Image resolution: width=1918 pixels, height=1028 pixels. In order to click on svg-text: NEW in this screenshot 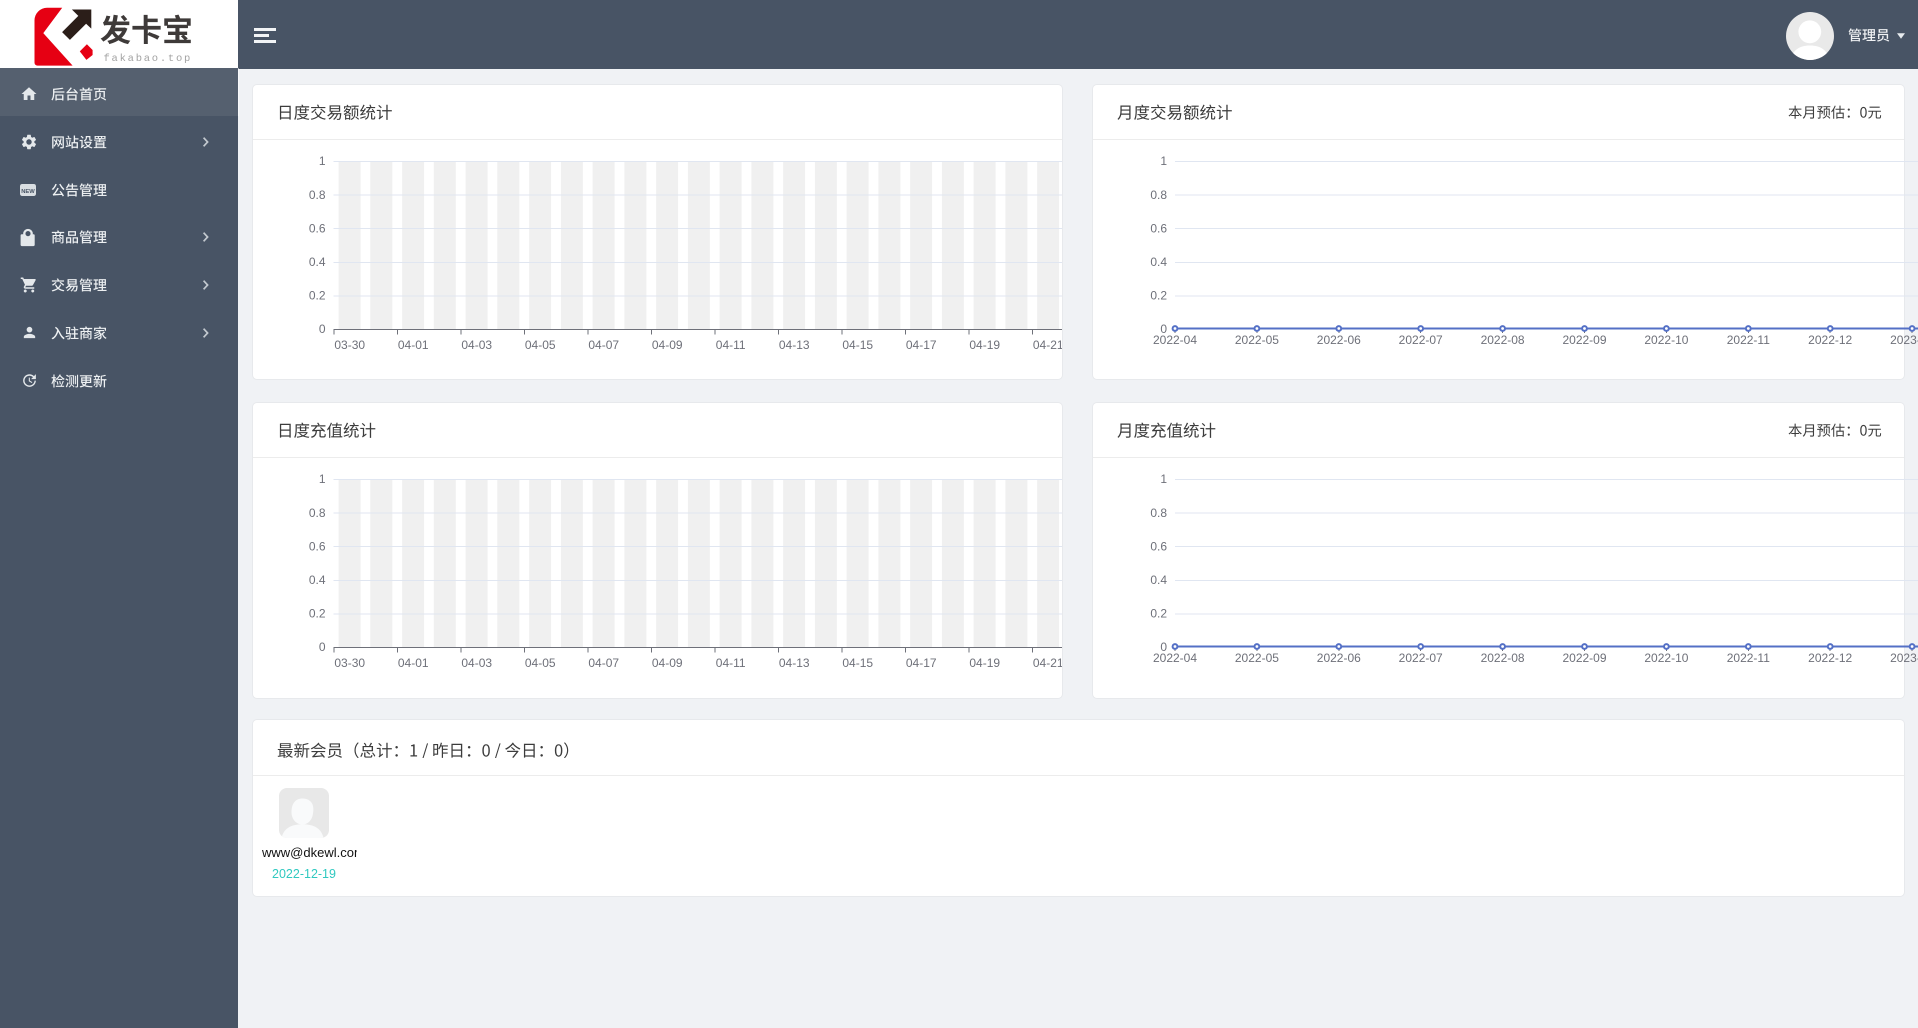, I will do `click(28, 191)`.